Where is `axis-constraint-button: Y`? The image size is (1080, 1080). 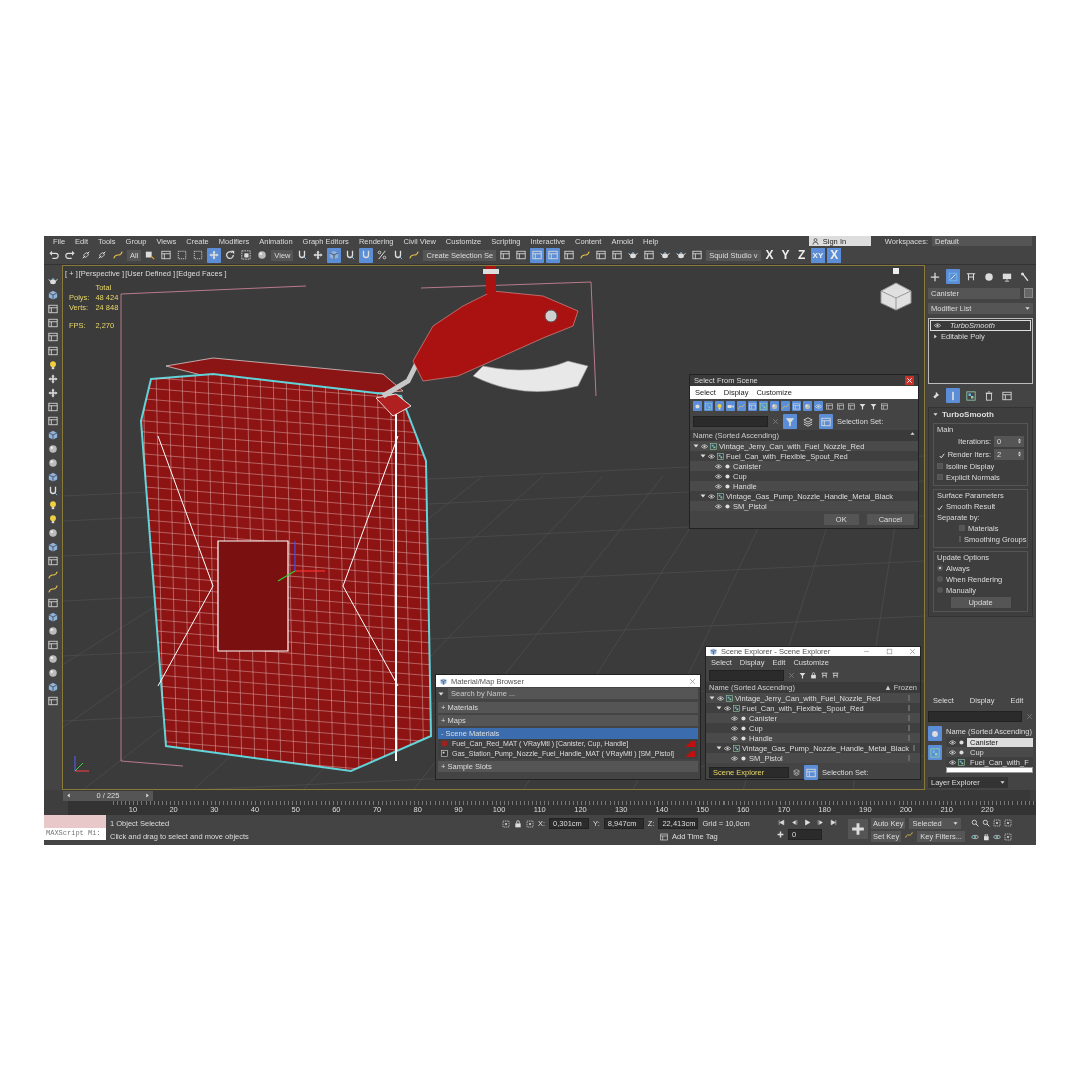 axis-constraint-button: Y is located at coordinates (785, 255).